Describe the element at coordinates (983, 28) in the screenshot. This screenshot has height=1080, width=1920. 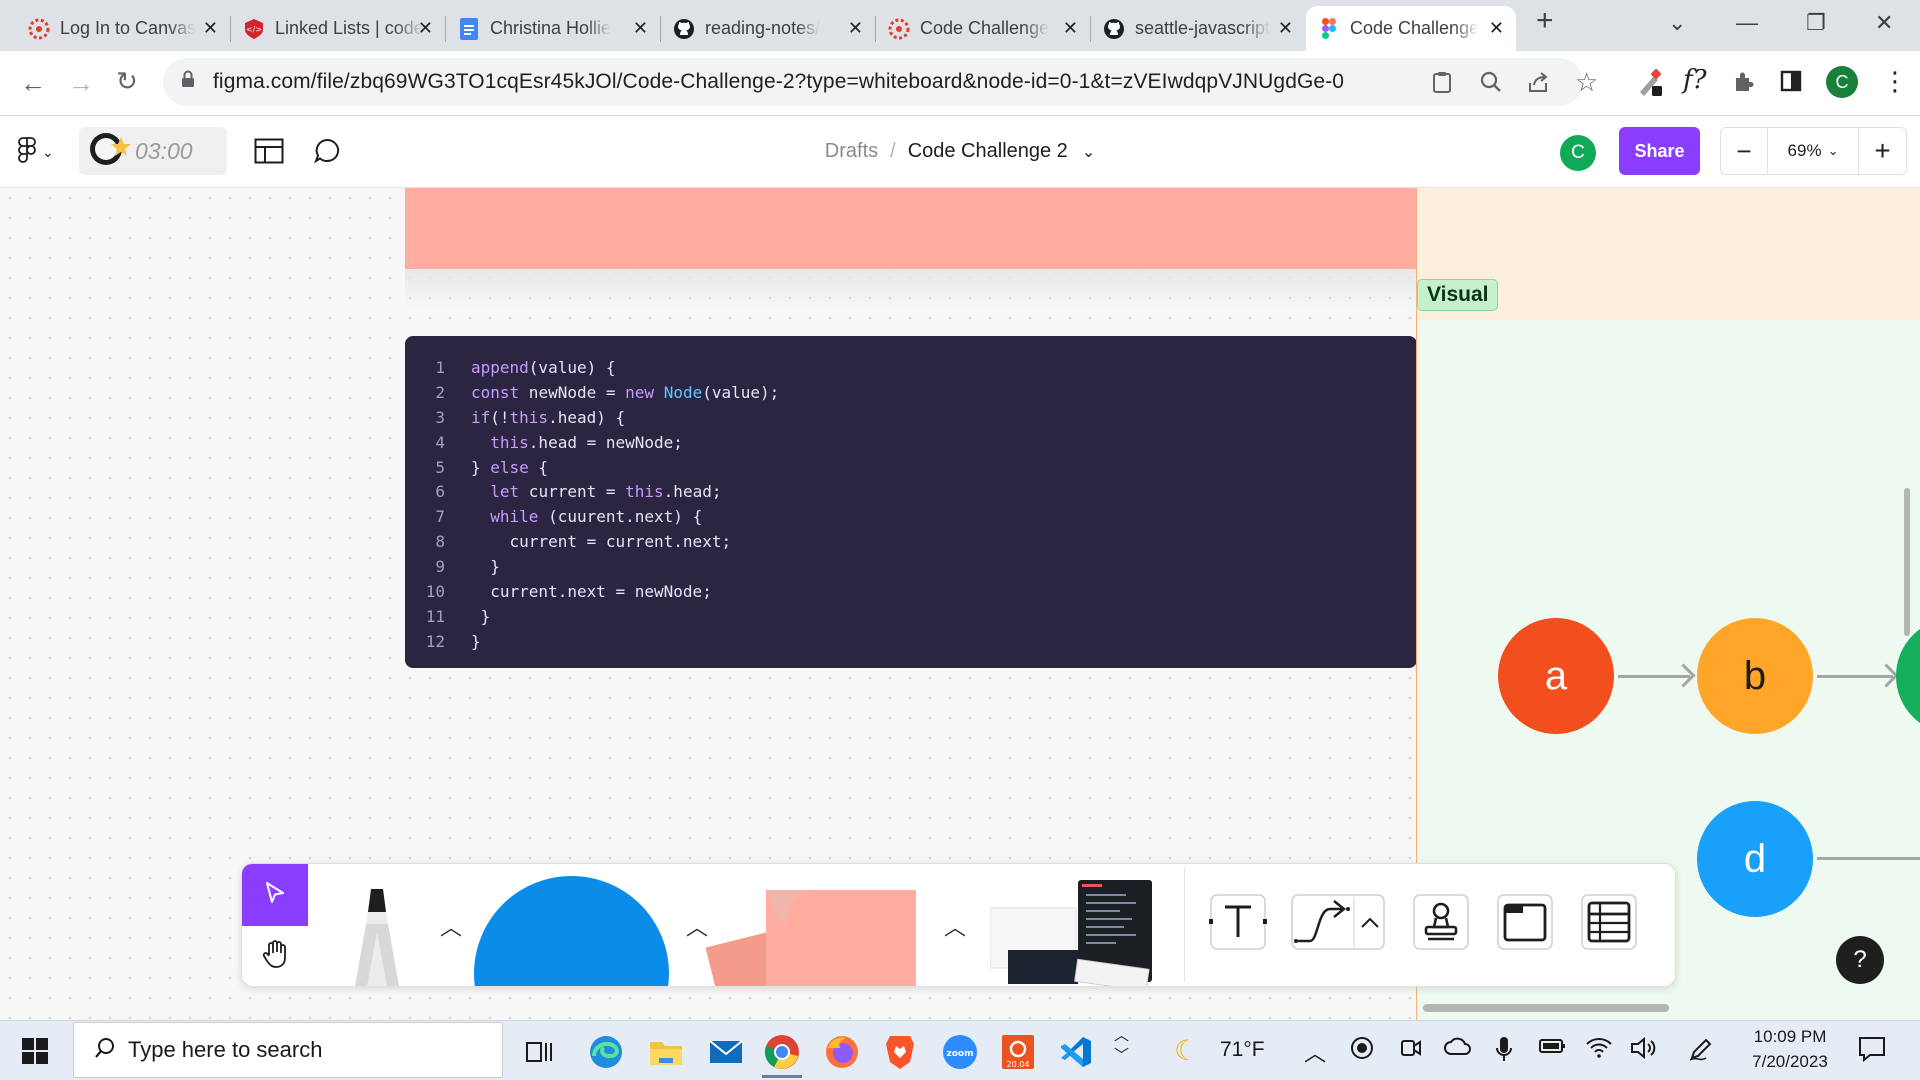
I see `browser-tab: Code Challenge ✕` at that location.